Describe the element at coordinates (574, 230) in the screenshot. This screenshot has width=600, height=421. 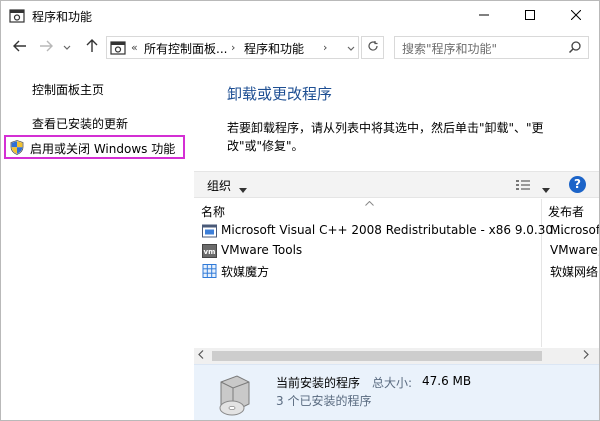
I see `program-publisher: Microsof` at that location.